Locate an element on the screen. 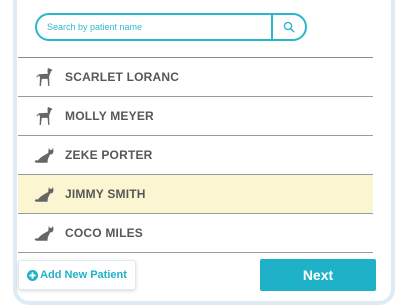 The width and height of the screenshot is (408, 305). next-label: Next is located at coordinates (318, 275).